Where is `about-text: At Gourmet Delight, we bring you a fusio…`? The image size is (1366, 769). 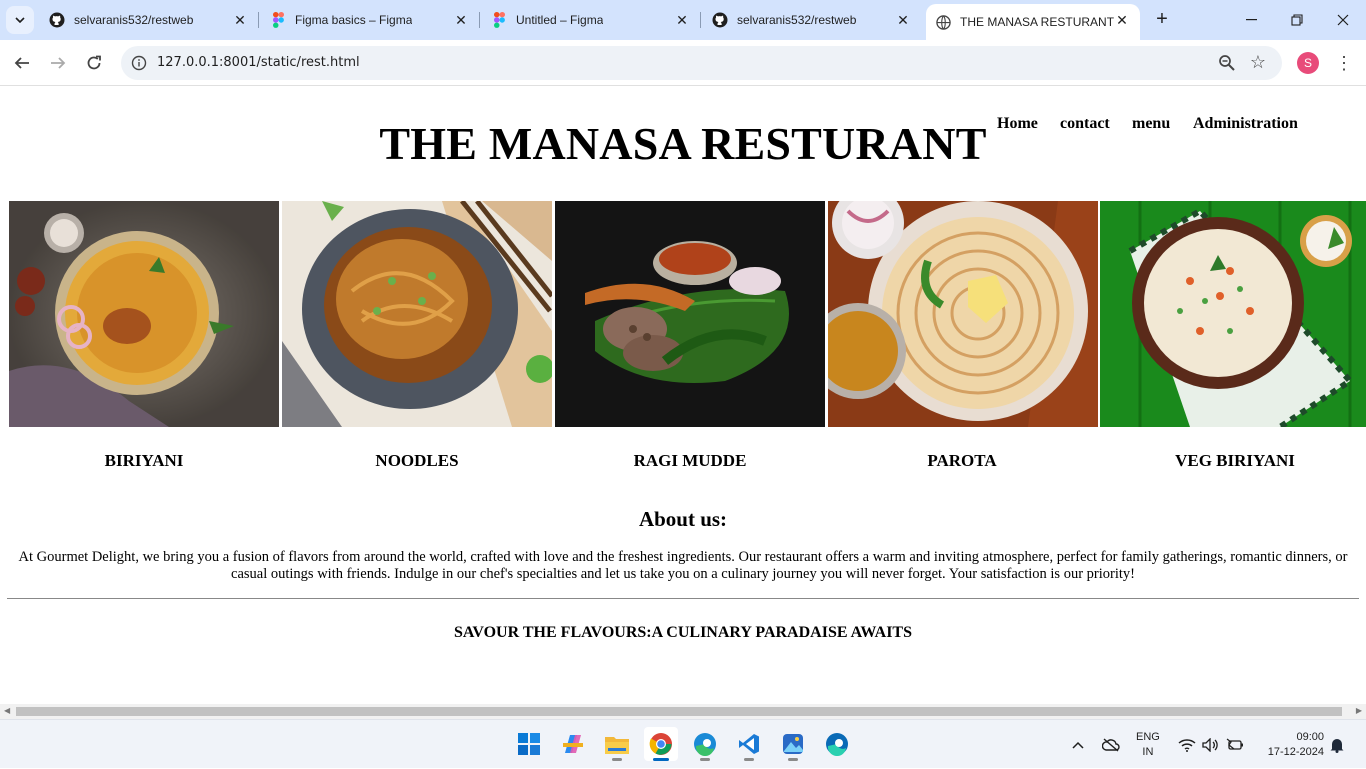 about-text: At Gourmet Delight, we bring you a fusio… is located at coordinates (683, 565).